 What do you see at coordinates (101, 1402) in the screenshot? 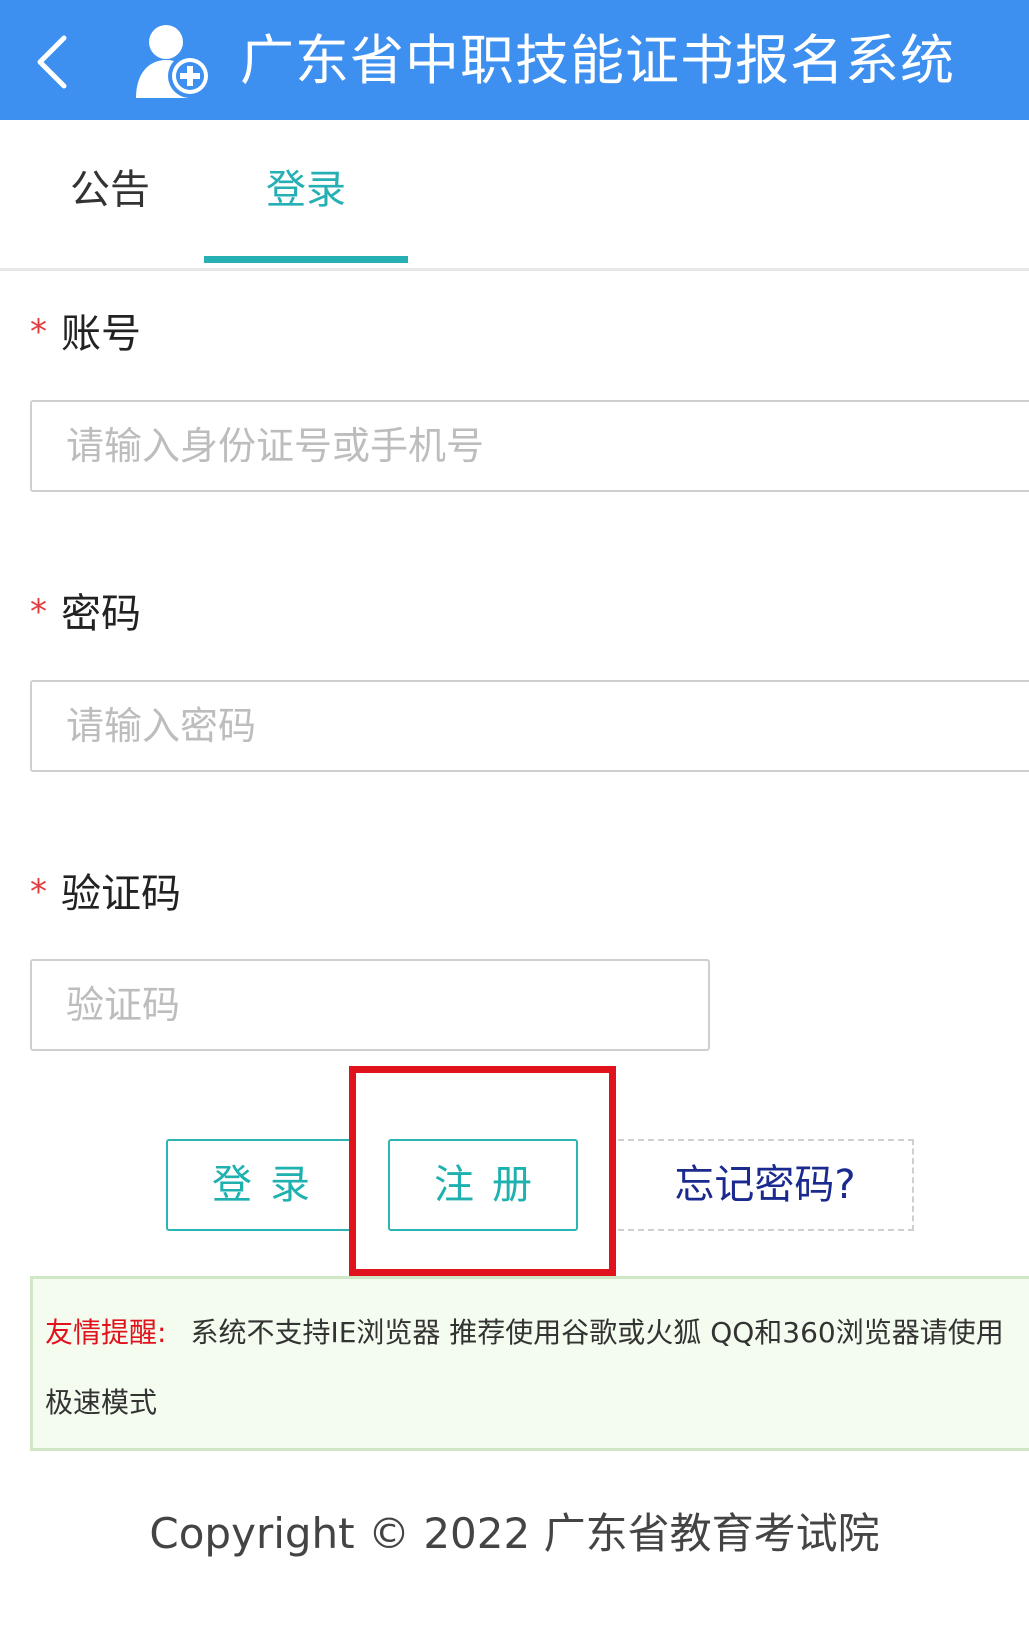
I see `notice-text-continued: 极速模式` at bounding box center [101, 1402].